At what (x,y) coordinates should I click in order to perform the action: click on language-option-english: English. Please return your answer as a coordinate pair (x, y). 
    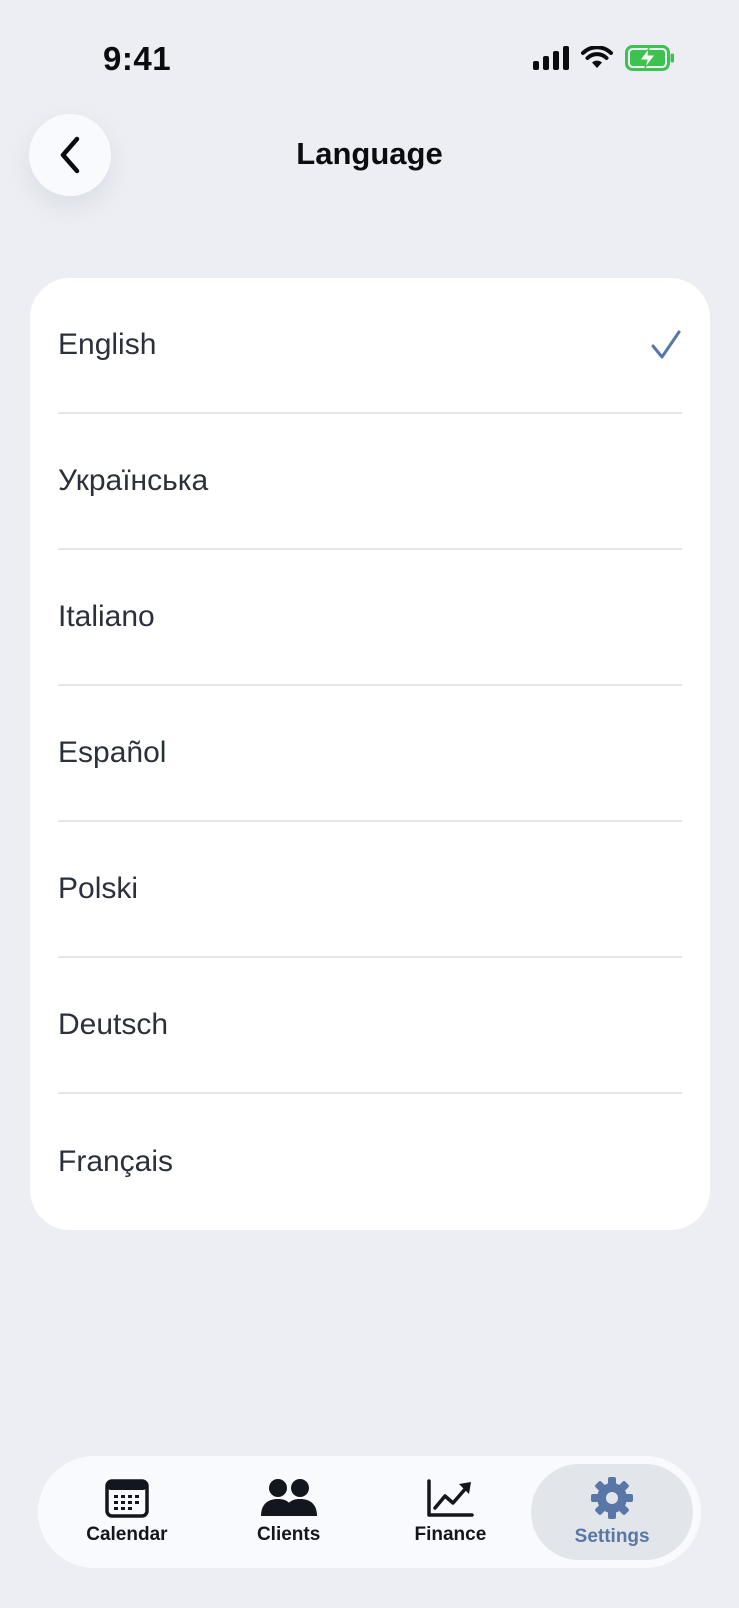
    Looking at the image, I should click on (370, 346).